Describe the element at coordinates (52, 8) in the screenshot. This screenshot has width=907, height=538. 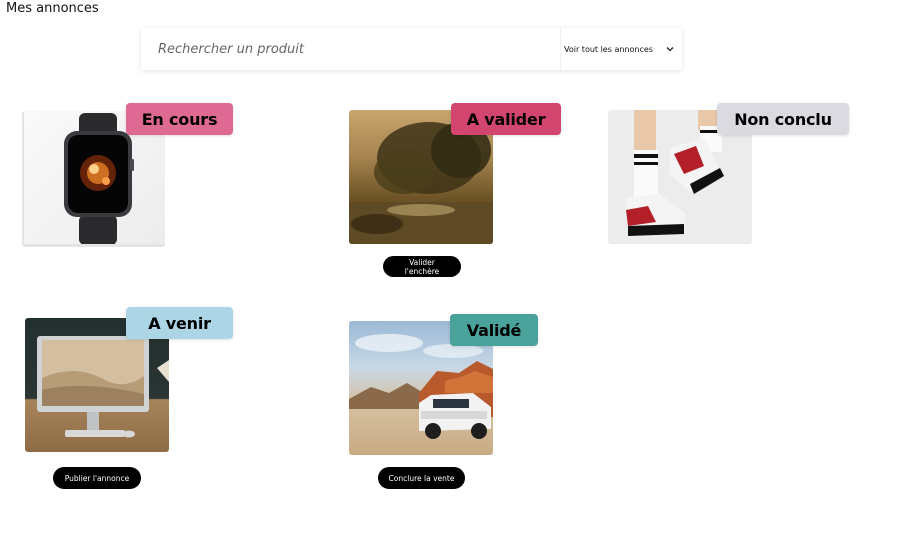
I see `page-title: Mes annonces` at that location.